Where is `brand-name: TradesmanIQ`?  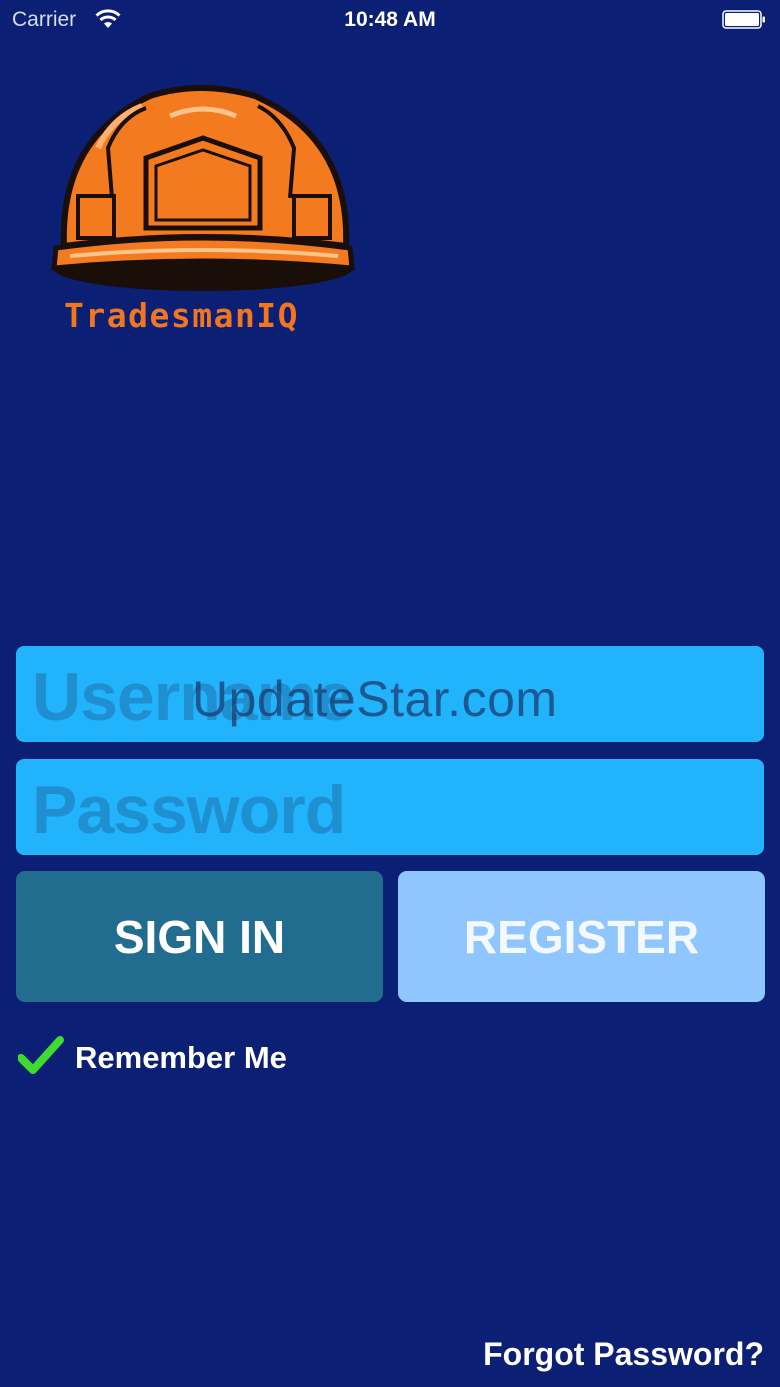
brand-name: TradesmanIQ is located at coordinates (182, 315).